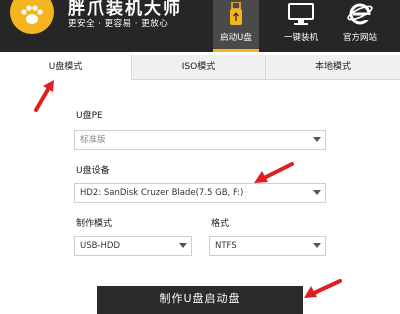 This screenshot has height=314, width=400. I want to click on paw-logo-icon, so click(32, 17).